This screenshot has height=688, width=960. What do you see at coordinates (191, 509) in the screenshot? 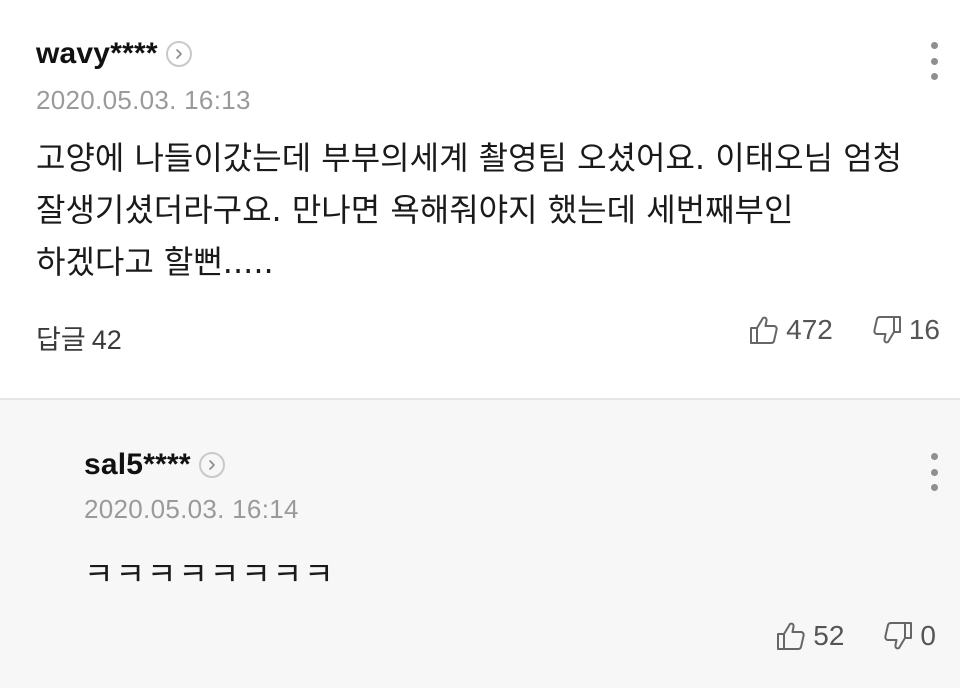
I see `reply-timestamp: 2020.05.03. 16:14` at bounding box center [191, 509].